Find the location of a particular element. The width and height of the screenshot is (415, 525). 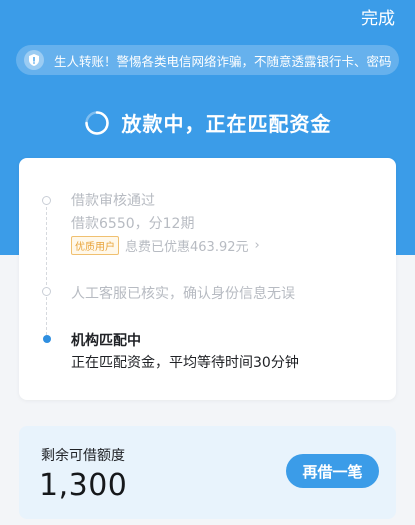

done-button: 完成 is located at coordinates (378, 16).